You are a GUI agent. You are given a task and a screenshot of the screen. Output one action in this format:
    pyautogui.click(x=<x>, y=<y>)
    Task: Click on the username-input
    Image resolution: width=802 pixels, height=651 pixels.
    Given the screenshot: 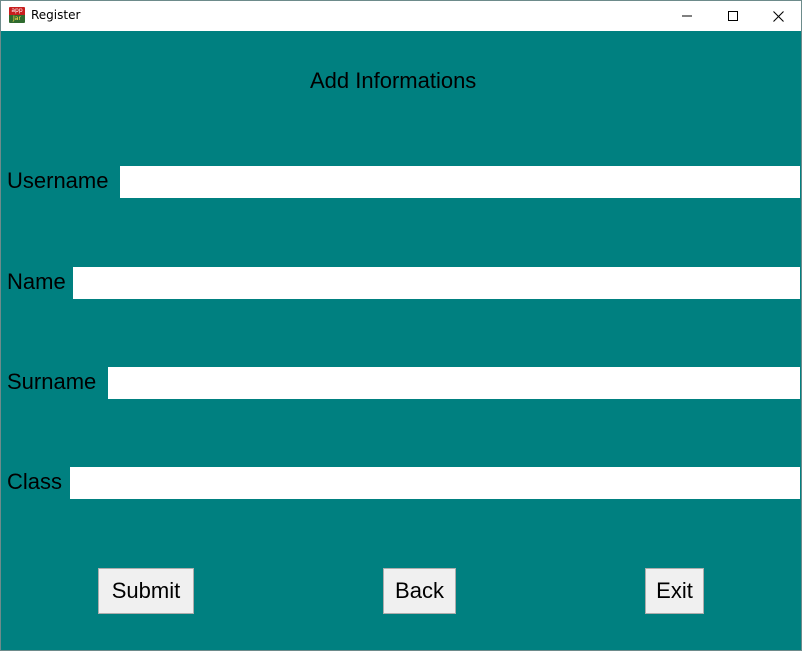 What is the action you would take?
    pyautogui.click(x=460, y=182)
    